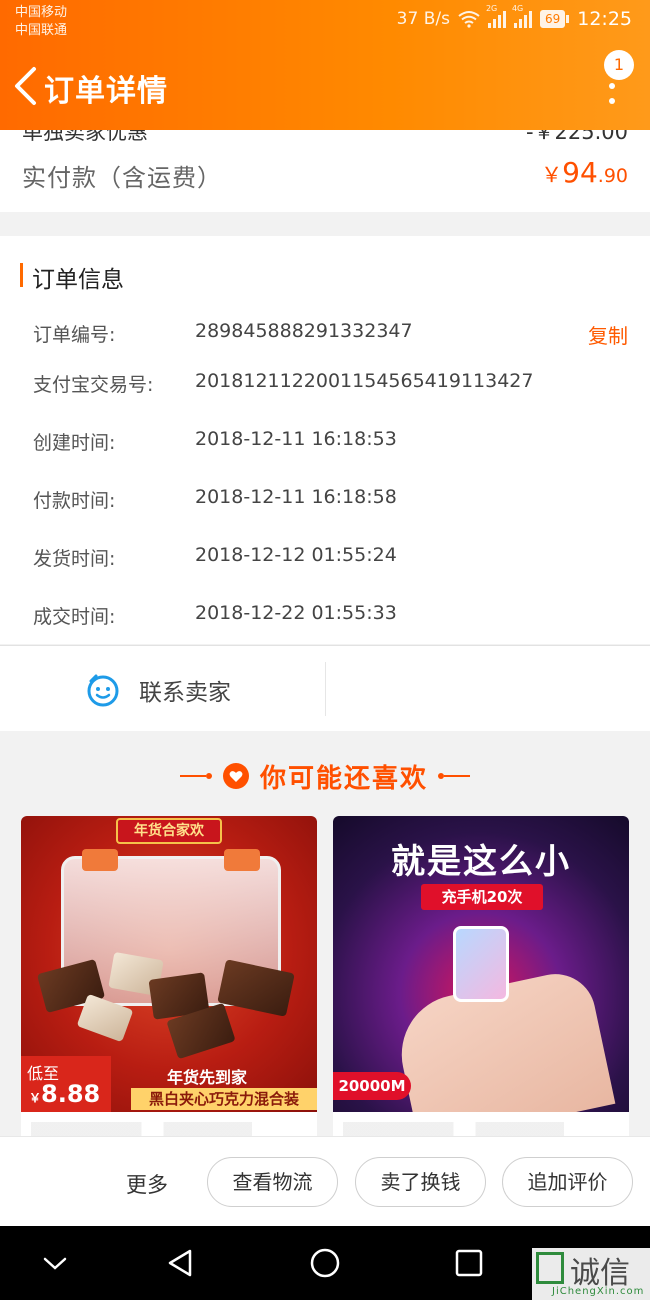  I want to click on promo-caption: 年货先到家 黑白夹心巧克力混合装, so click(224, 1087).